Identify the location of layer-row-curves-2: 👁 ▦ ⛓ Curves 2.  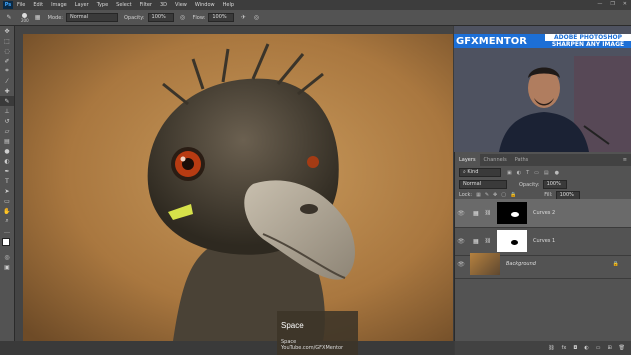
(543, 213).